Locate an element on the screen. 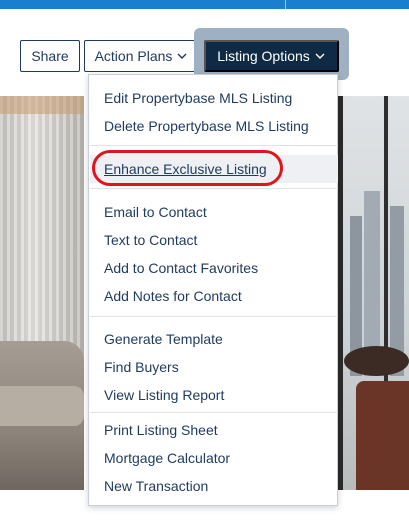 This screenshot has height=532, width=409. listing-photo-right is located at coordinates (373, 293).